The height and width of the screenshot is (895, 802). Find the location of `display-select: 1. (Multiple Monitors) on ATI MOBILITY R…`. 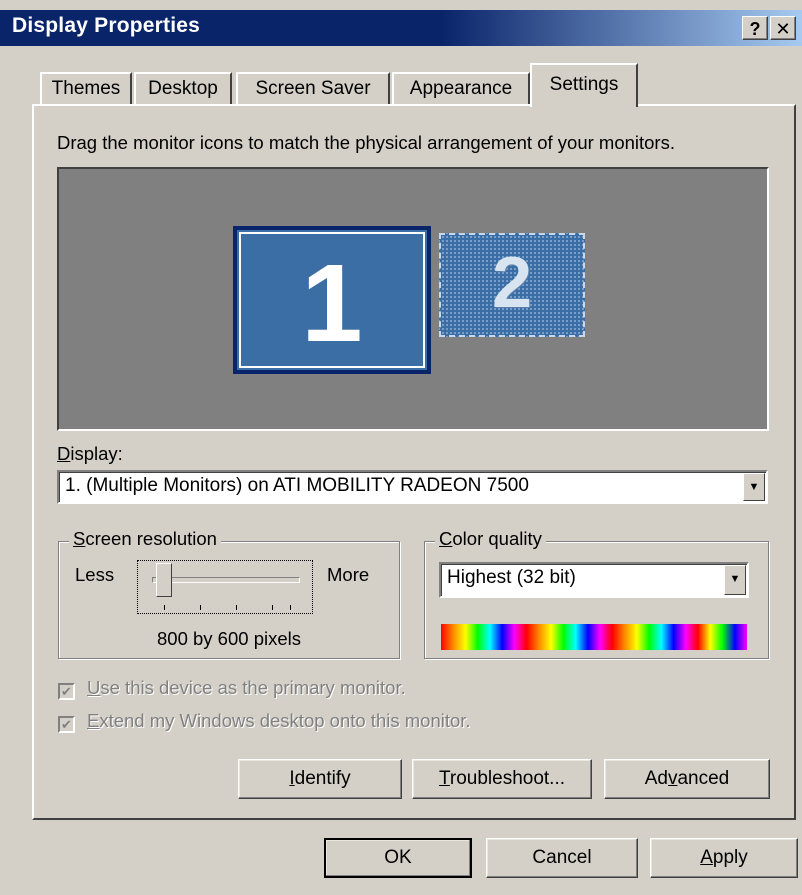

display-select: 1. (Multiple Monitors) on ATI MOBILITY R… is located at coordinates (412, 487).